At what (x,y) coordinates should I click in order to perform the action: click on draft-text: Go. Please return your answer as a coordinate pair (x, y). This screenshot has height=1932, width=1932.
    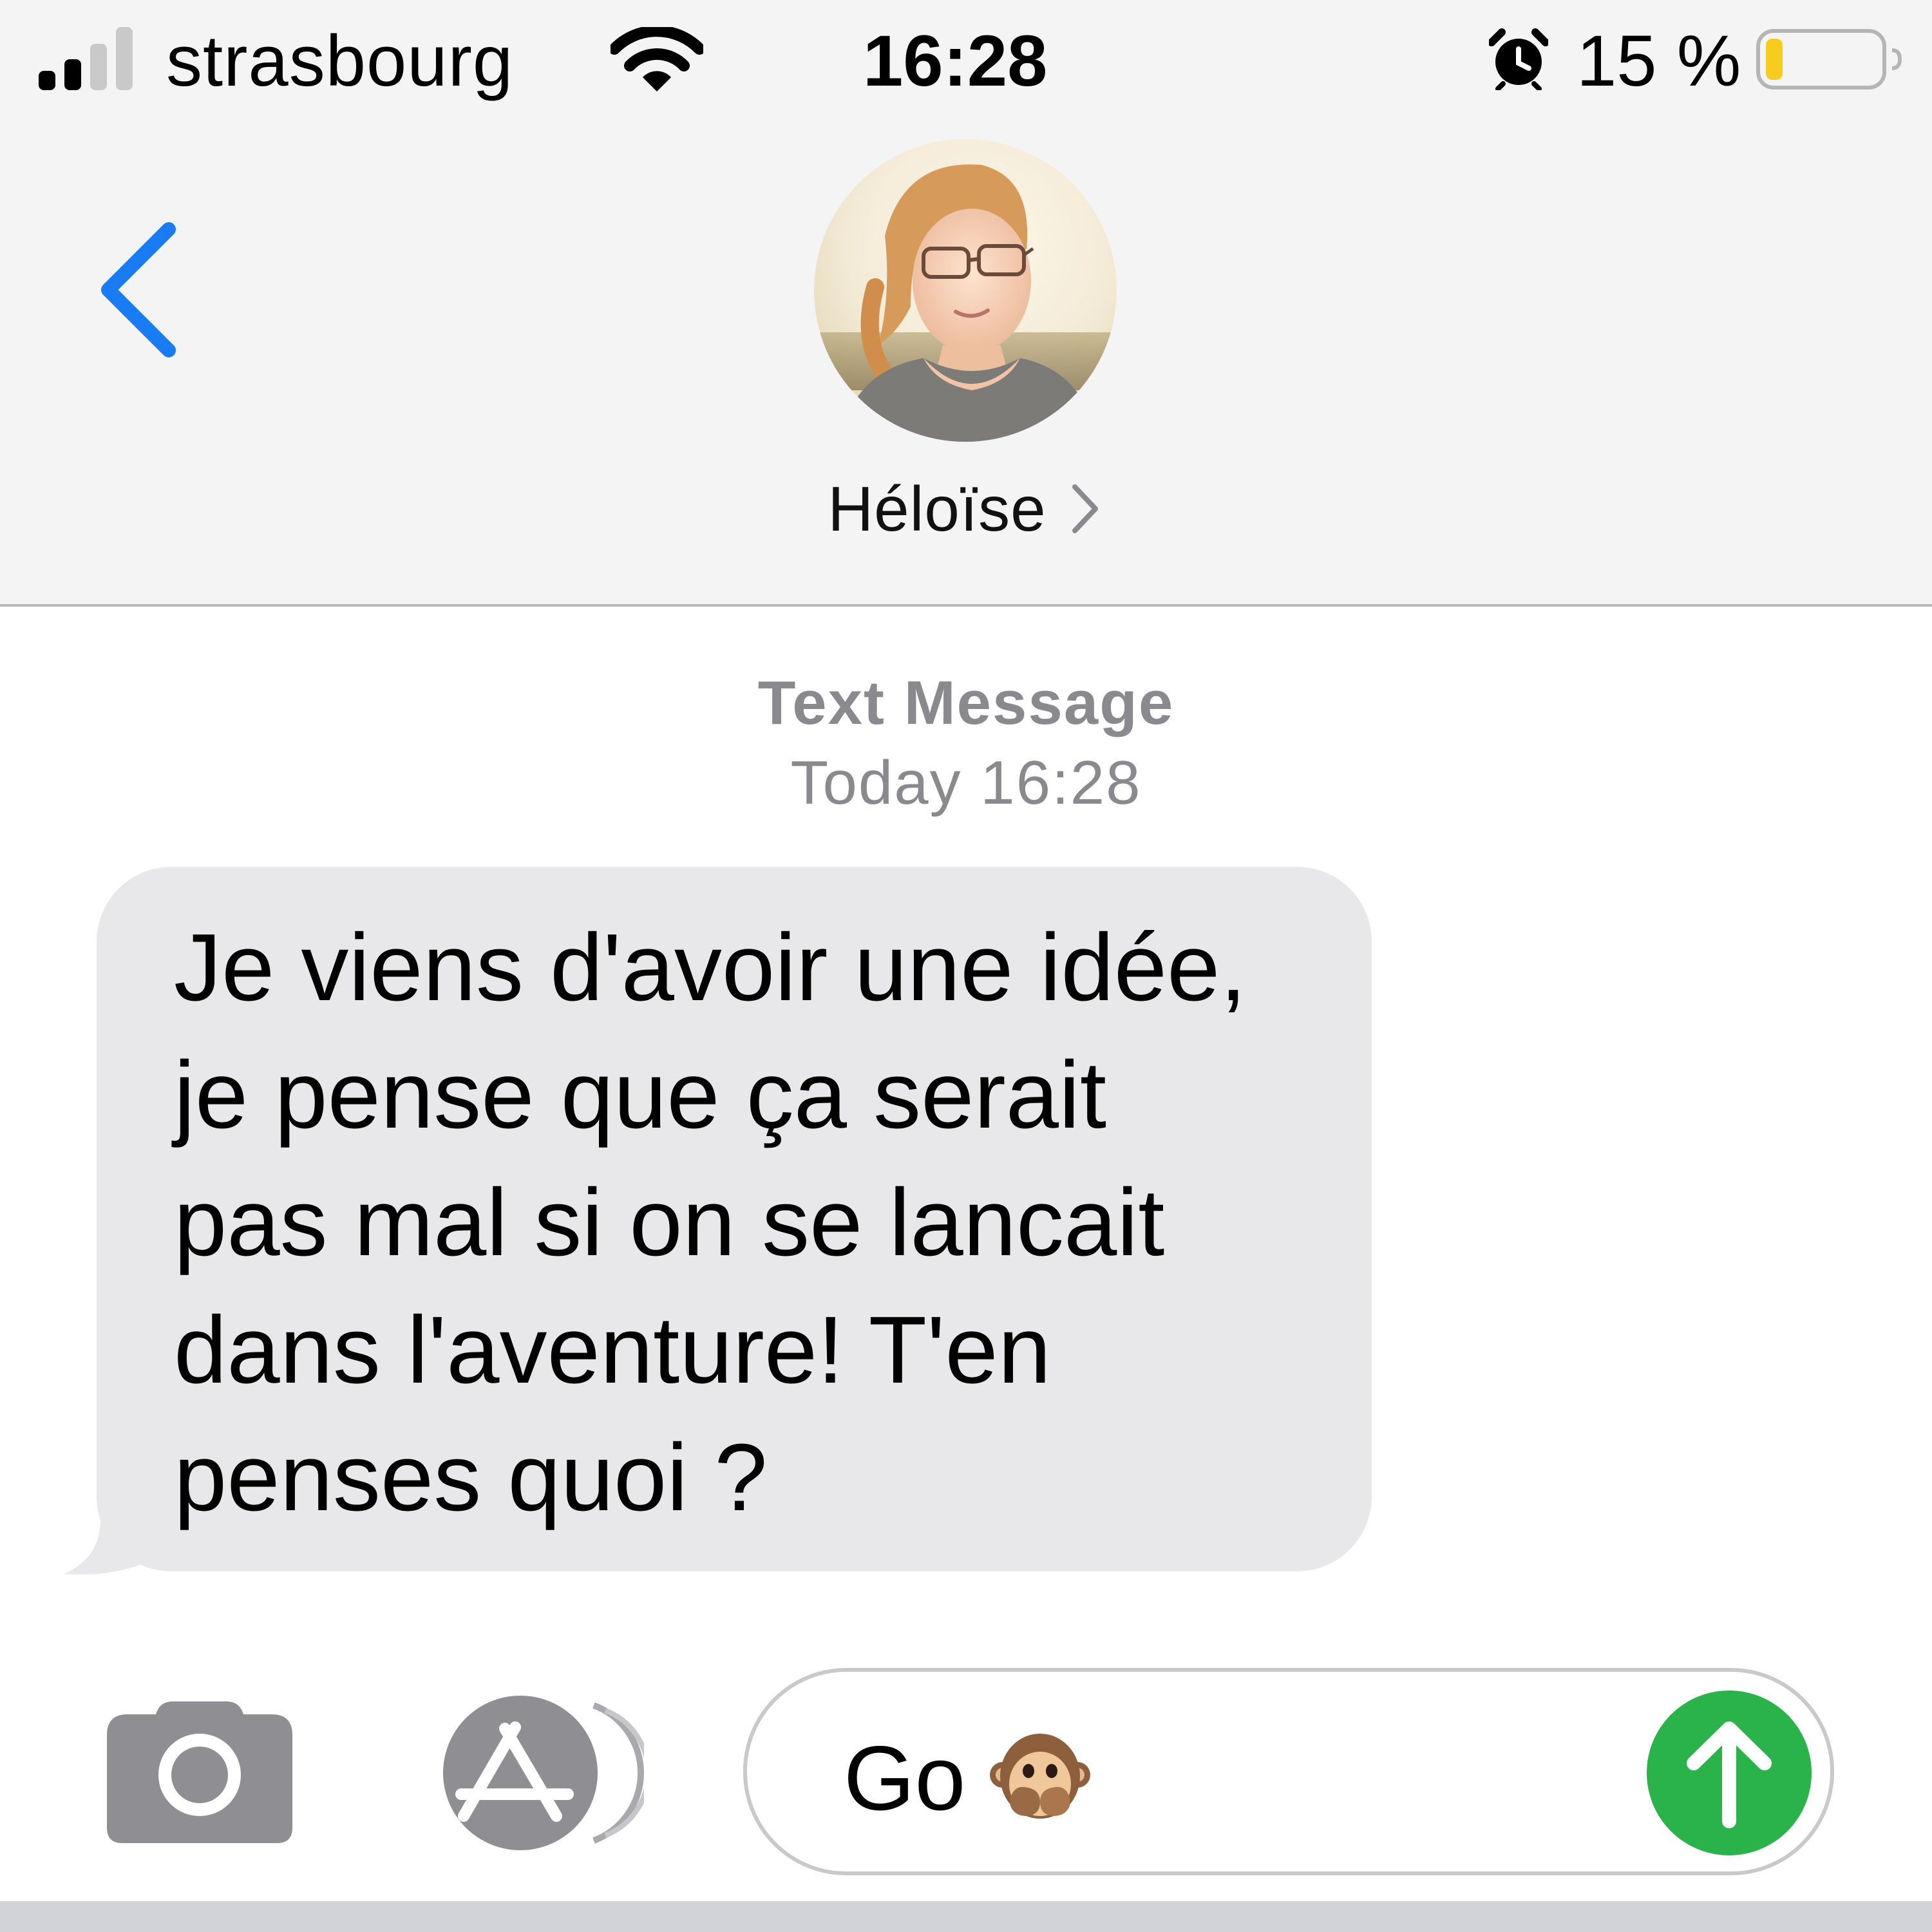
    Looking at the image, I should click on (905, 1779).